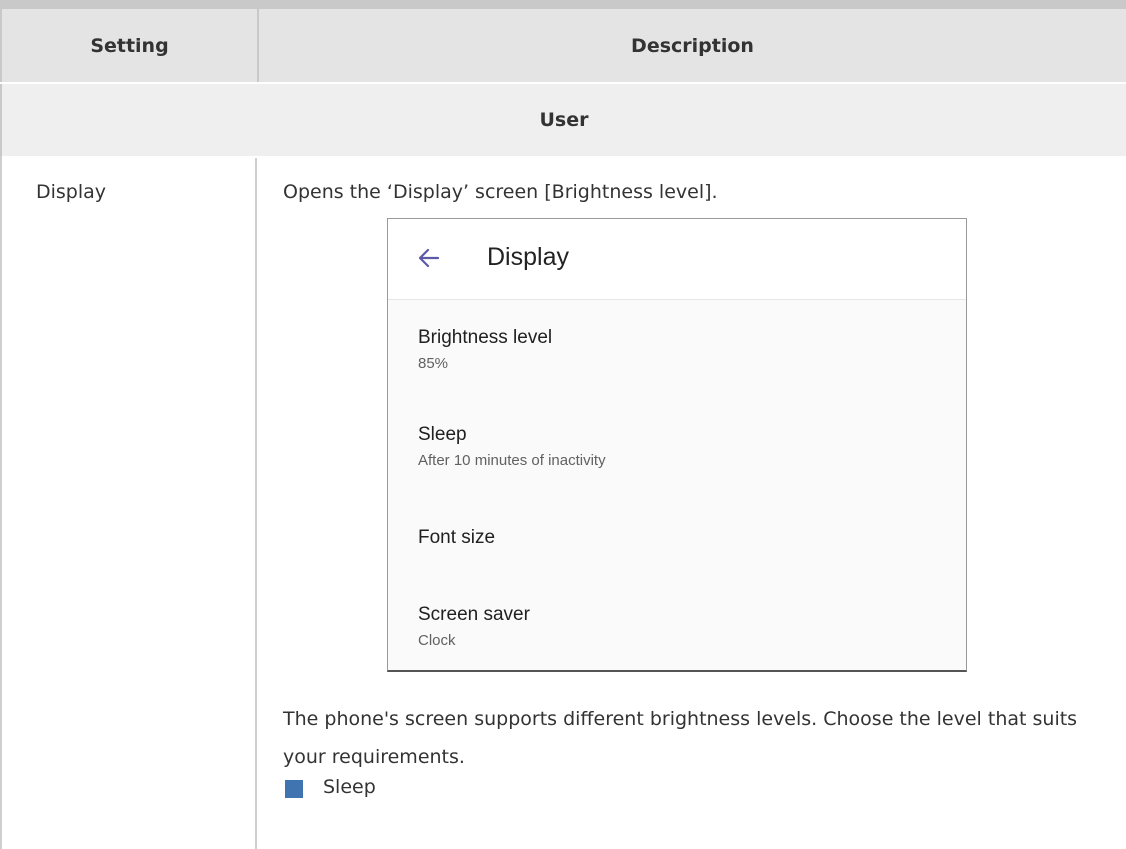 The width and height of the screenshot is (1126, 849). What do you see at coordinates (563, 45) in the screenshot?
I see `table-header-row: Setting Description` at bounding box center [563, 45].